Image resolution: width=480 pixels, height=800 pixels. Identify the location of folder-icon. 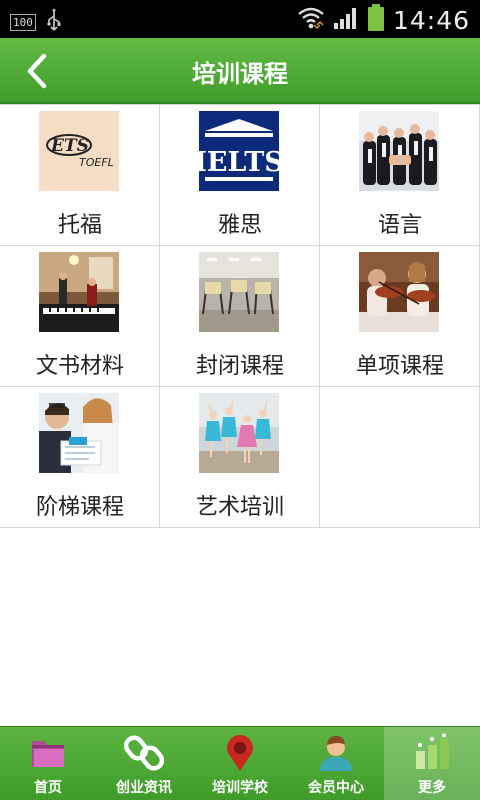
(48, 753).